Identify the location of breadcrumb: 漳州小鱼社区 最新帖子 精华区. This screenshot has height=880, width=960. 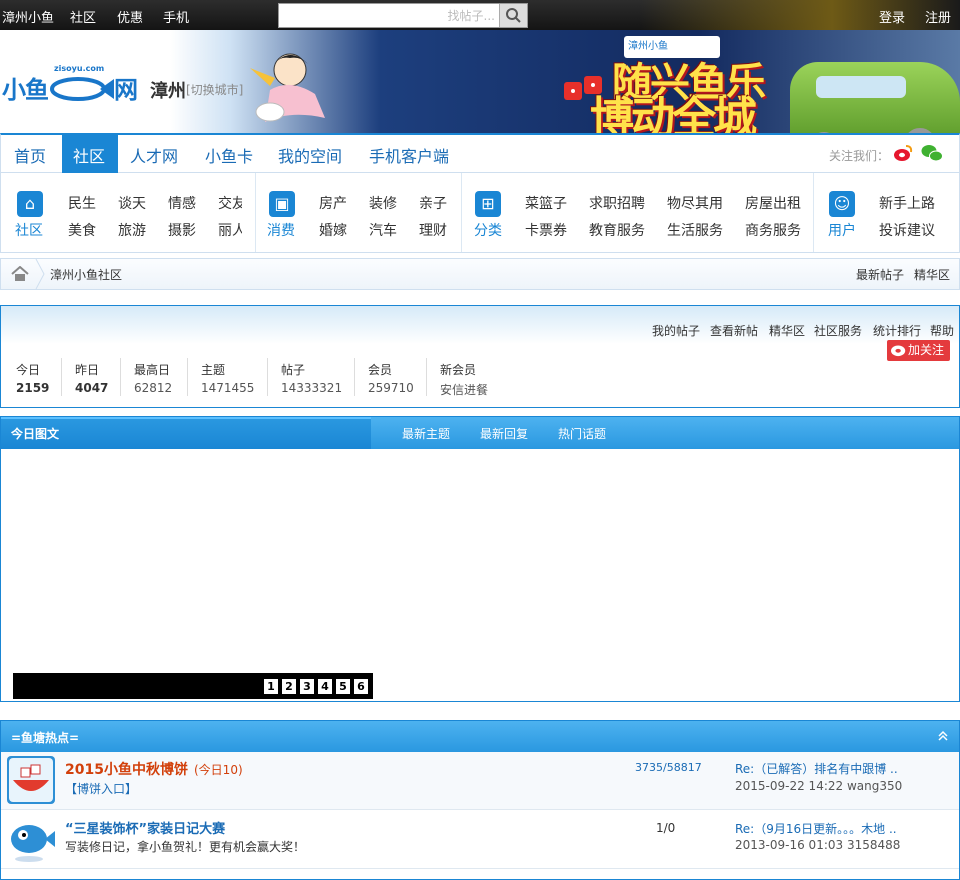
(480, 274).